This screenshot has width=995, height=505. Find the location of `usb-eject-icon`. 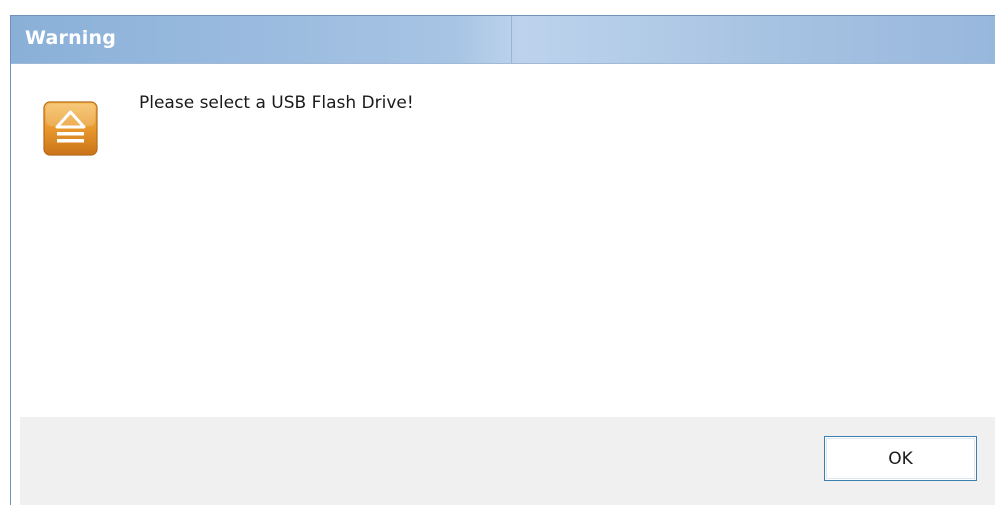

usb-eject-icon is located at coordinates (70, 128).